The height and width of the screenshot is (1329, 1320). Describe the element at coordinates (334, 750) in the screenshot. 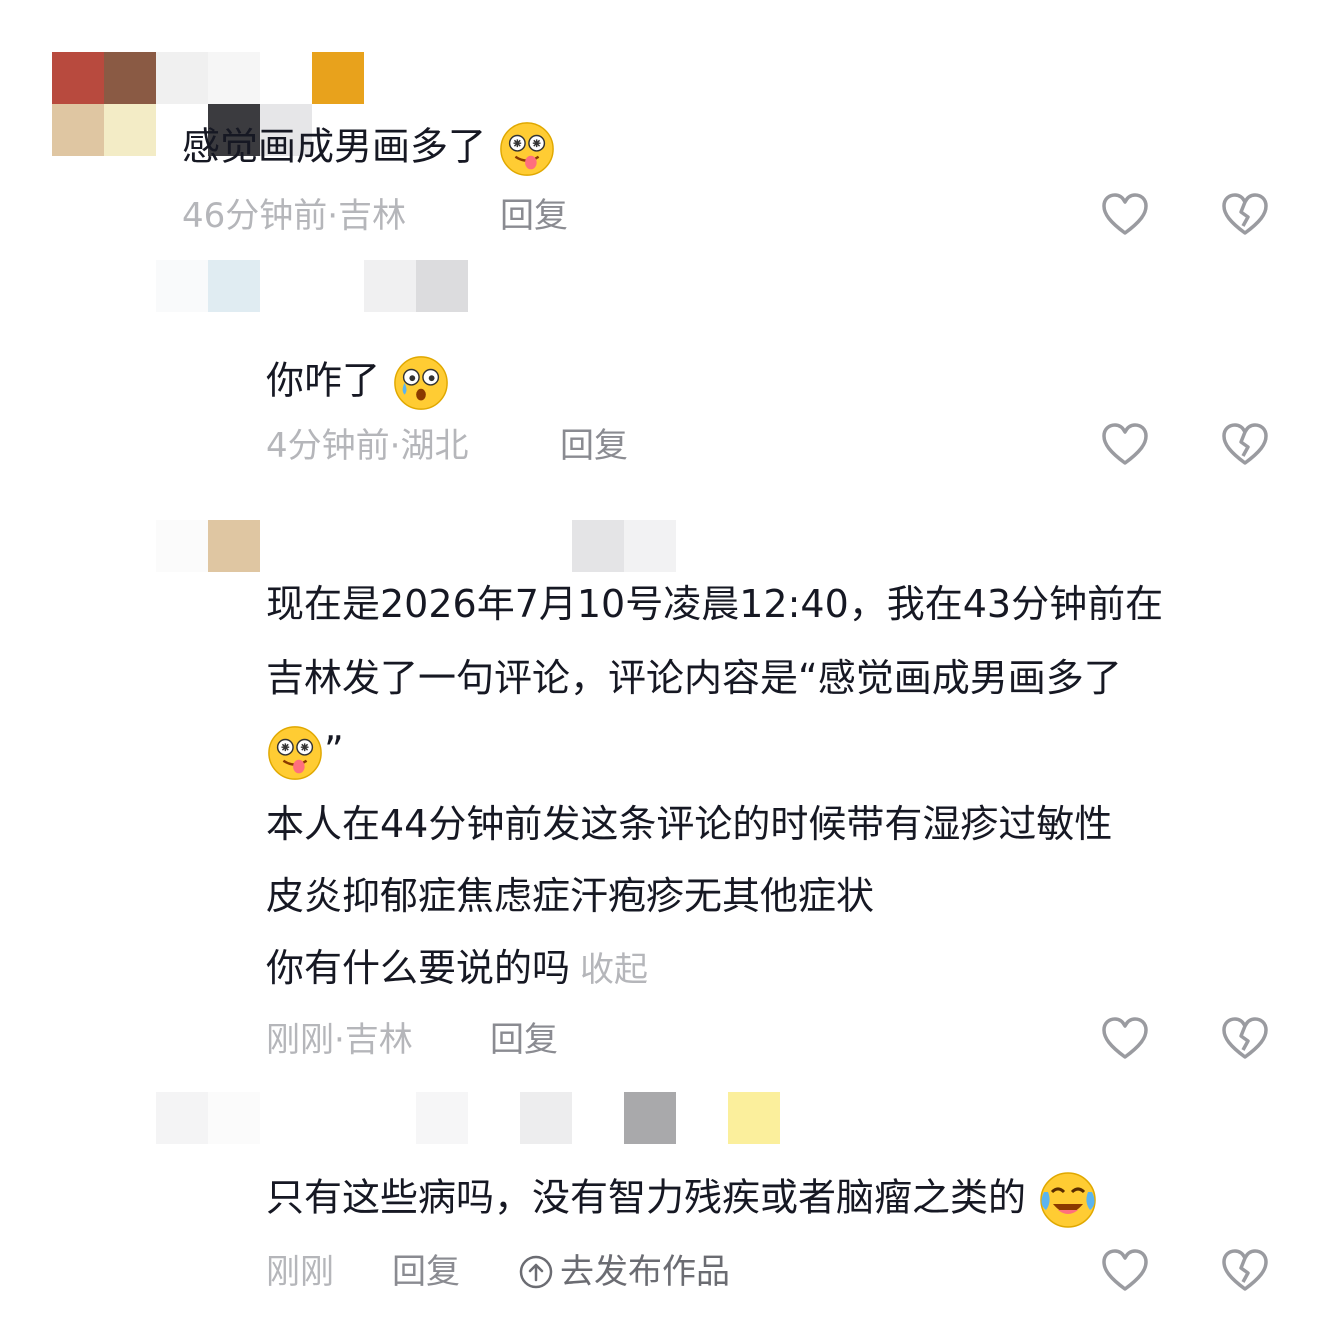

I see `closing-quote: ”` at that location.